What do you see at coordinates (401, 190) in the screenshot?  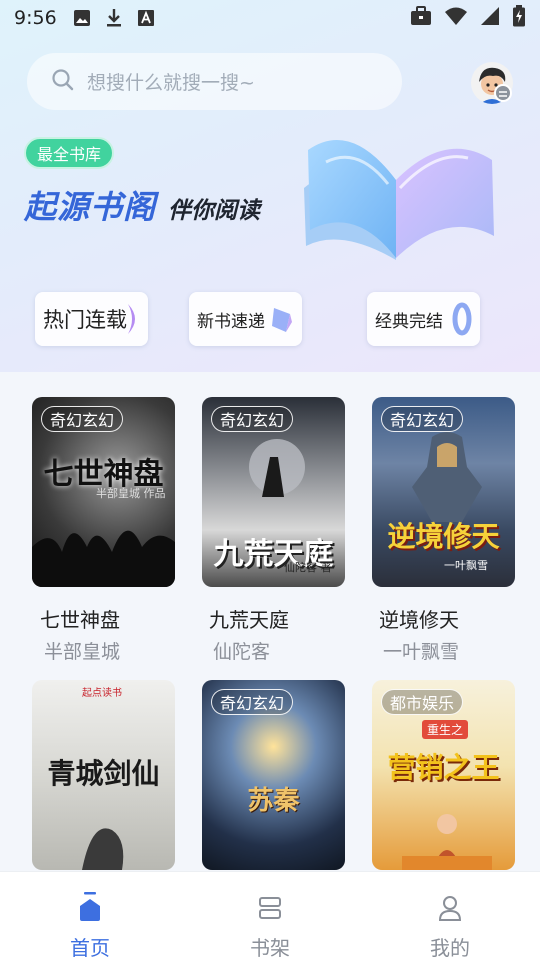 I see `open-book-illustration` at bounding box center [401, 190].